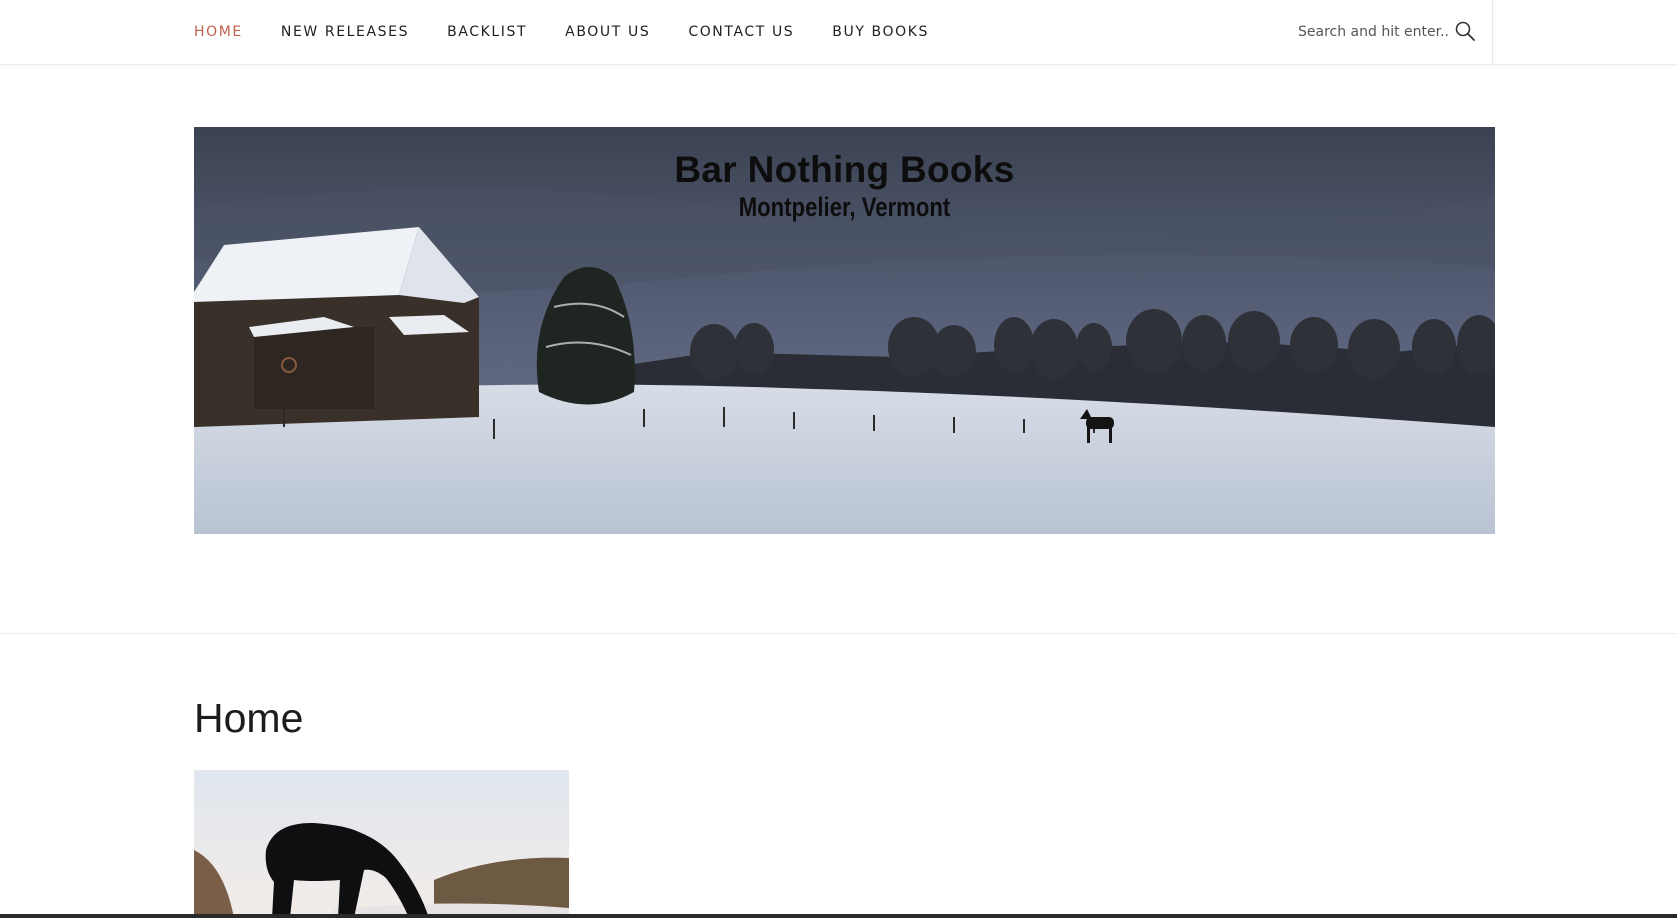 Image resolution: width=1677 pixels, height=918 pixels. Describe the element at coordinates (838, 633) in the screenshot. I see `section-divider` at that location.